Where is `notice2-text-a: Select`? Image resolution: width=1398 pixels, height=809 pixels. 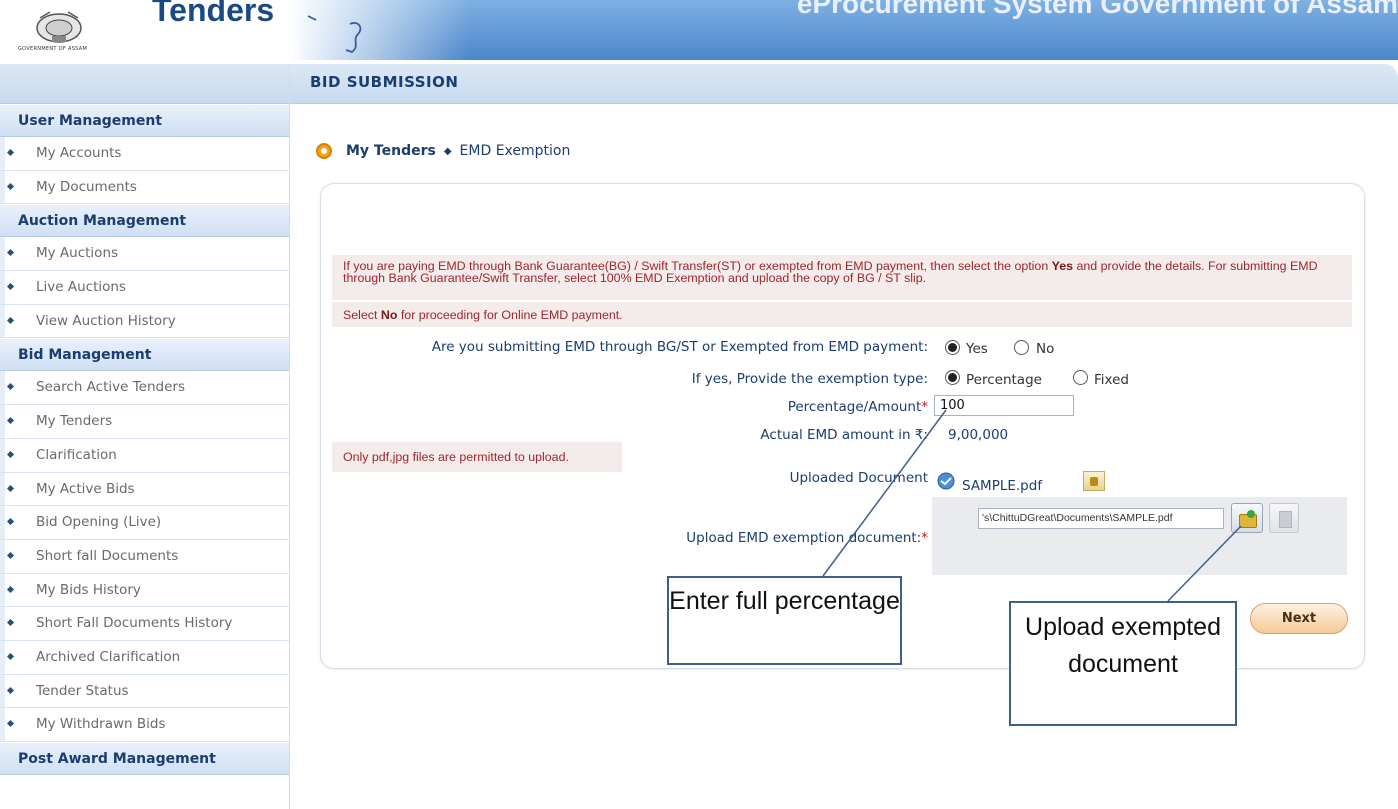
notice2-text-a: Select is located at coordinates (362, 315).